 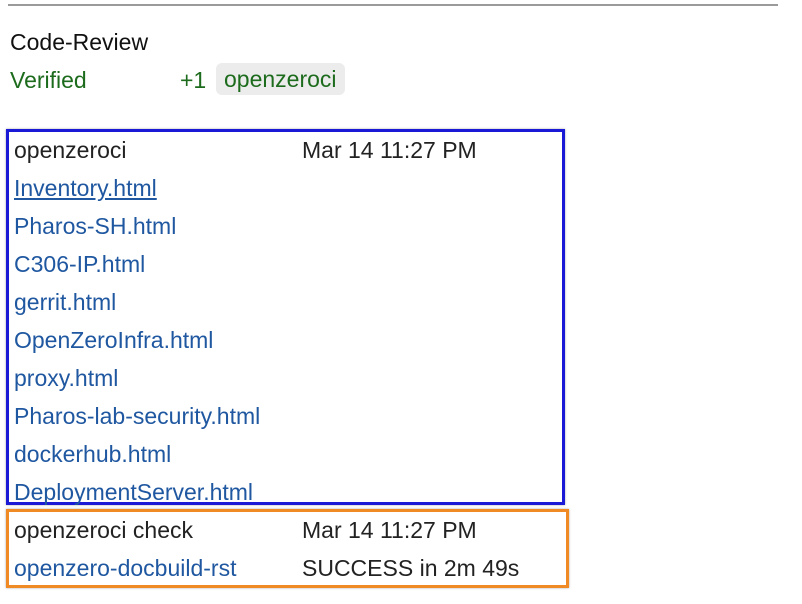 I want to click on verified-vote-value: +1, so click(x=193, y=80).